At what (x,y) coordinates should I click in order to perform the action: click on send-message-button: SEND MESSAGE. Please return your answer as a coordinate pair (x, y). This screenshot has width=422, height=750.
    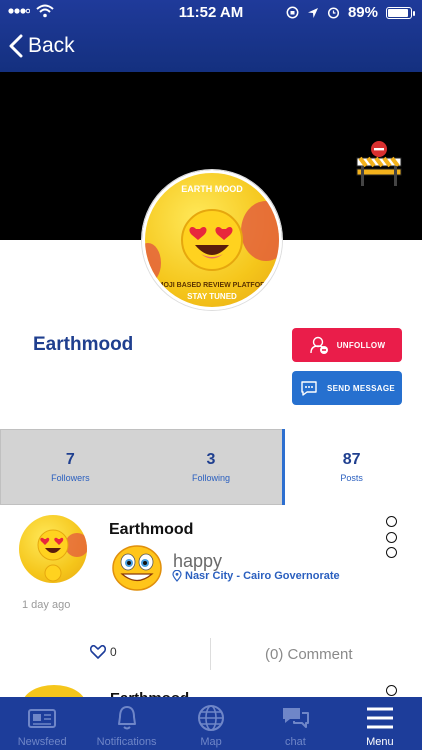
    Looking at the image, I should click on (347, 388).